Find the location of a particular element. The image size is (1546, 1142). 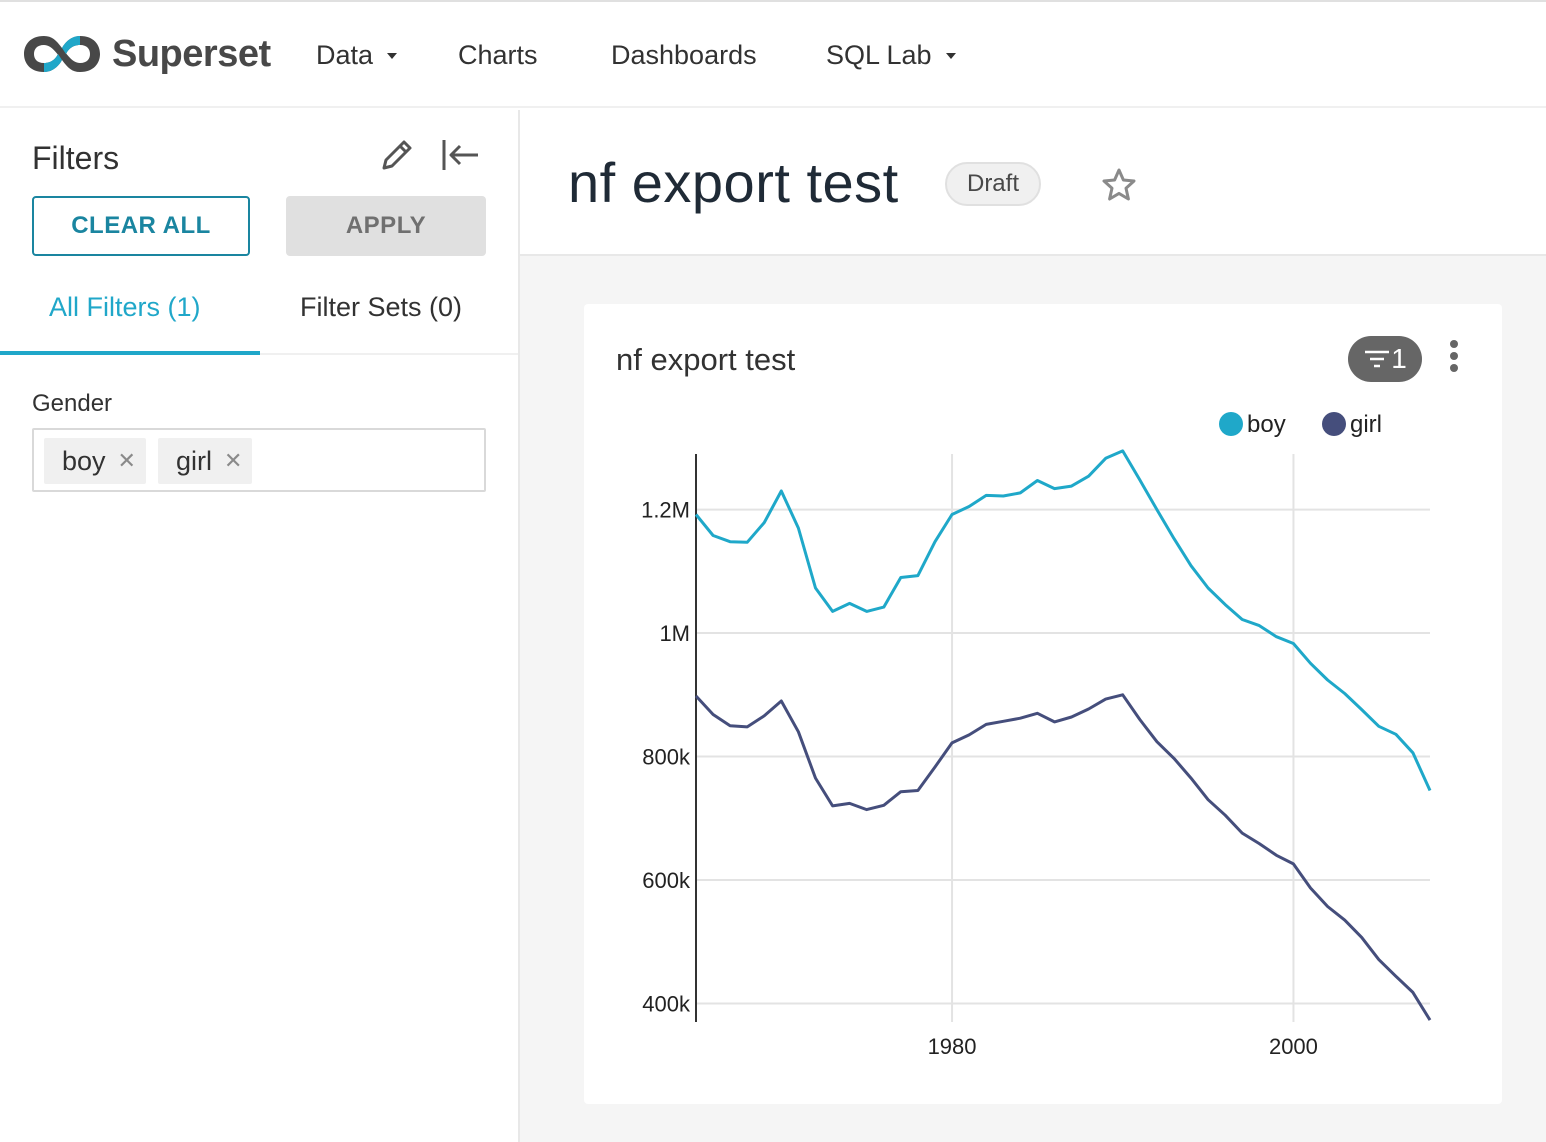

top-navbar: Superset Data Charts Dashboards SQL Lab is located at coordinates (773, 54).